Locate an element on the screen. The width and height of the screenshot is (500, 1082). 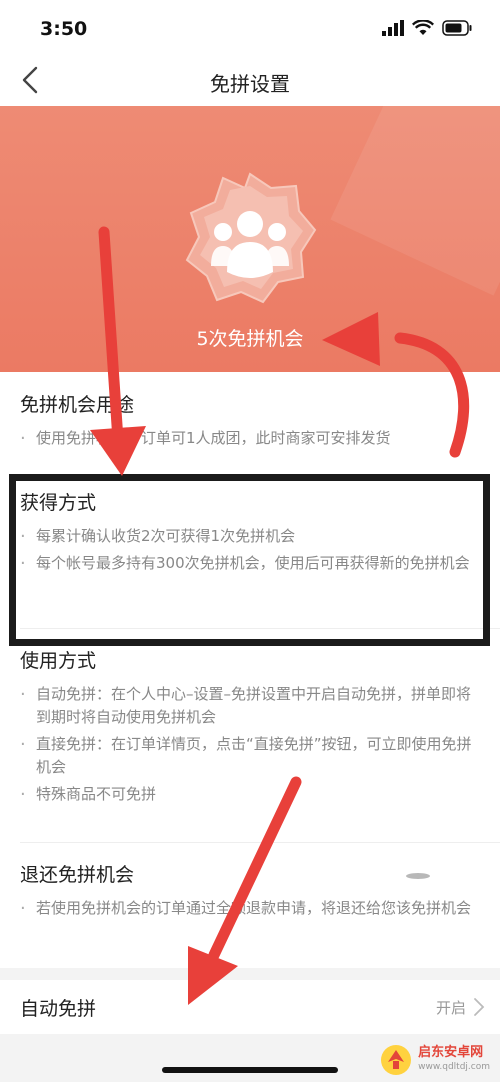
nav-bar: 免拼设置 is located at coordinates (250, 81).